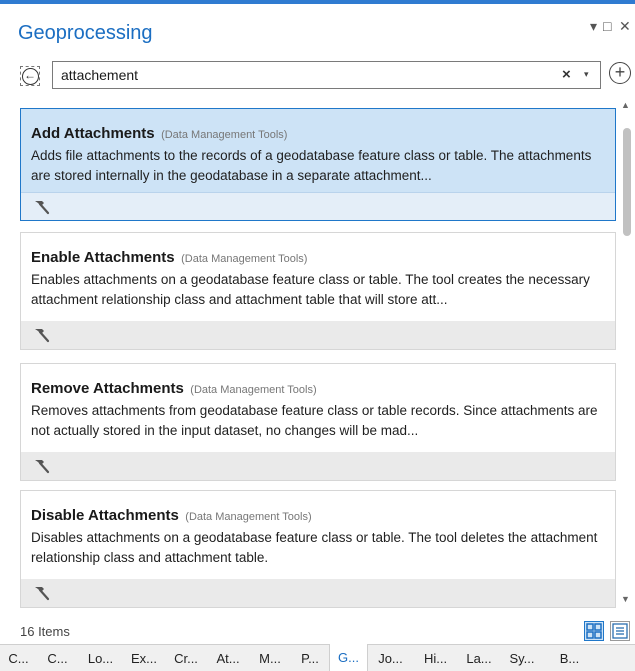 This screenshot has height=671, width=635. I want to click on grid-view-icon, so click(594, 631).